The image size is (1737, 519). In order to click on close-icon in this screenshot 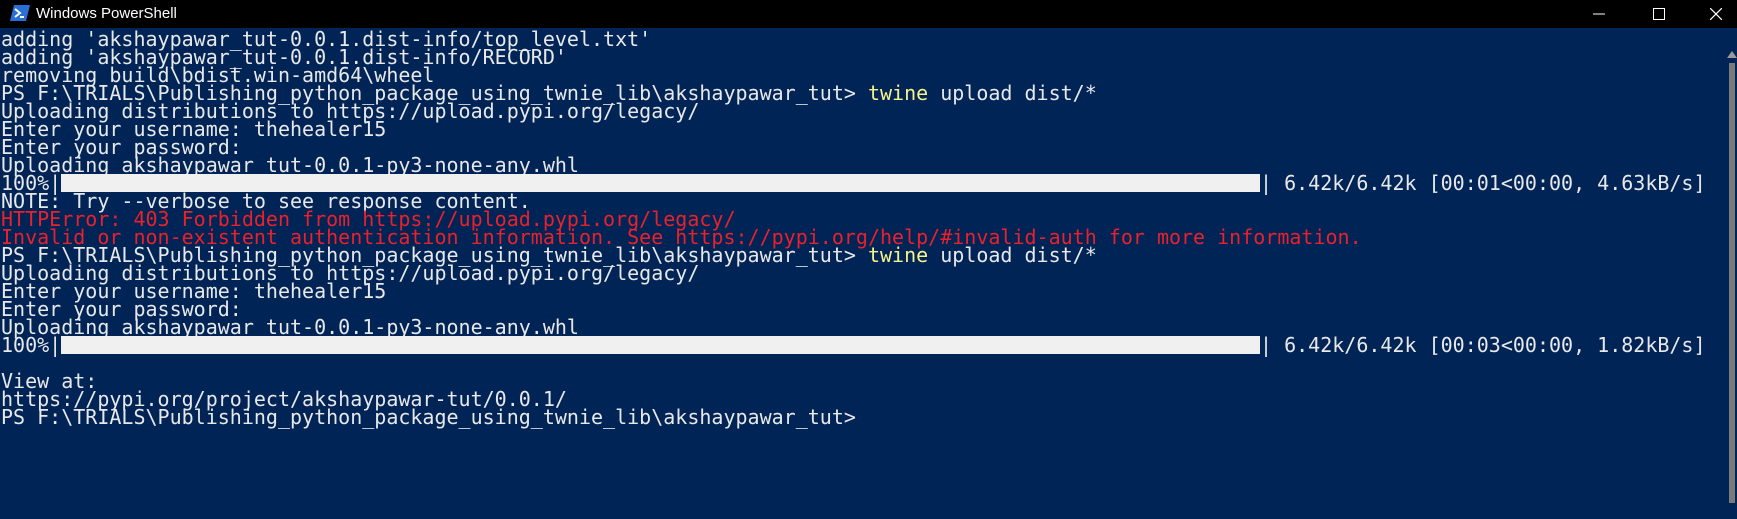, I will do `click(1716, 14)`.